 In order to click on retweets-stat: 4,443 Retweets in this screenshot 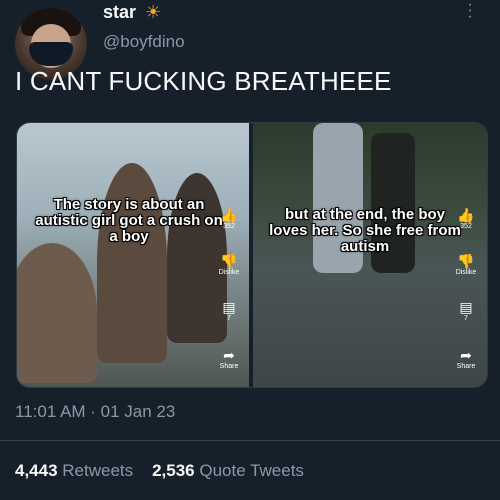, I will do `click(74, 470)`.